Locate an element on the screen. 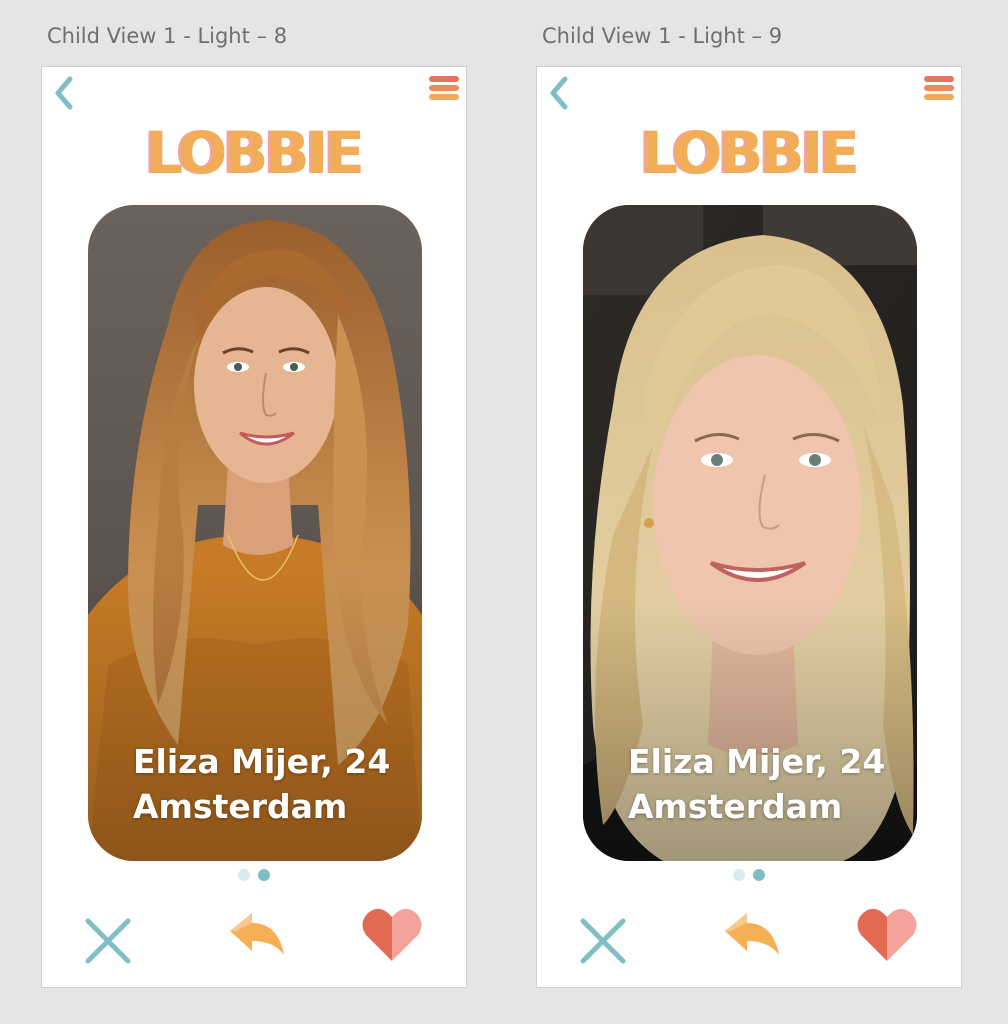 This screenshot has width=1008, height=1024. artboard-label-1: Child View 1 - Light – 8 is located at coordinates (167, 36).